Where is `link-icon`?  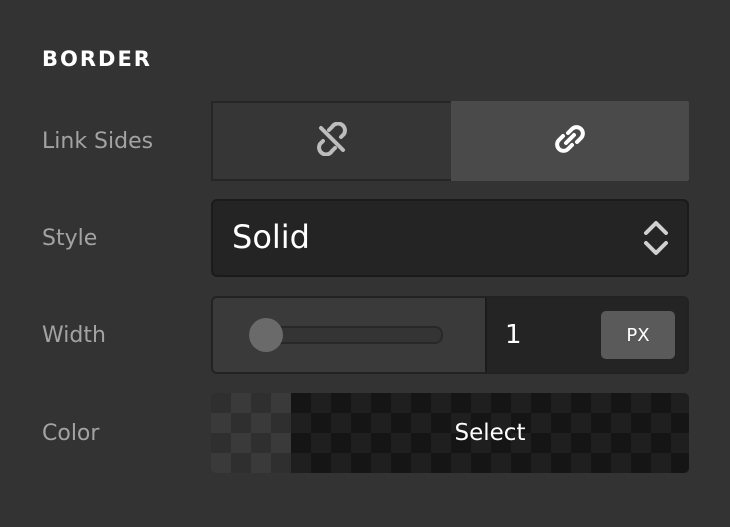 link-icon is located at coordinates (570, 141).